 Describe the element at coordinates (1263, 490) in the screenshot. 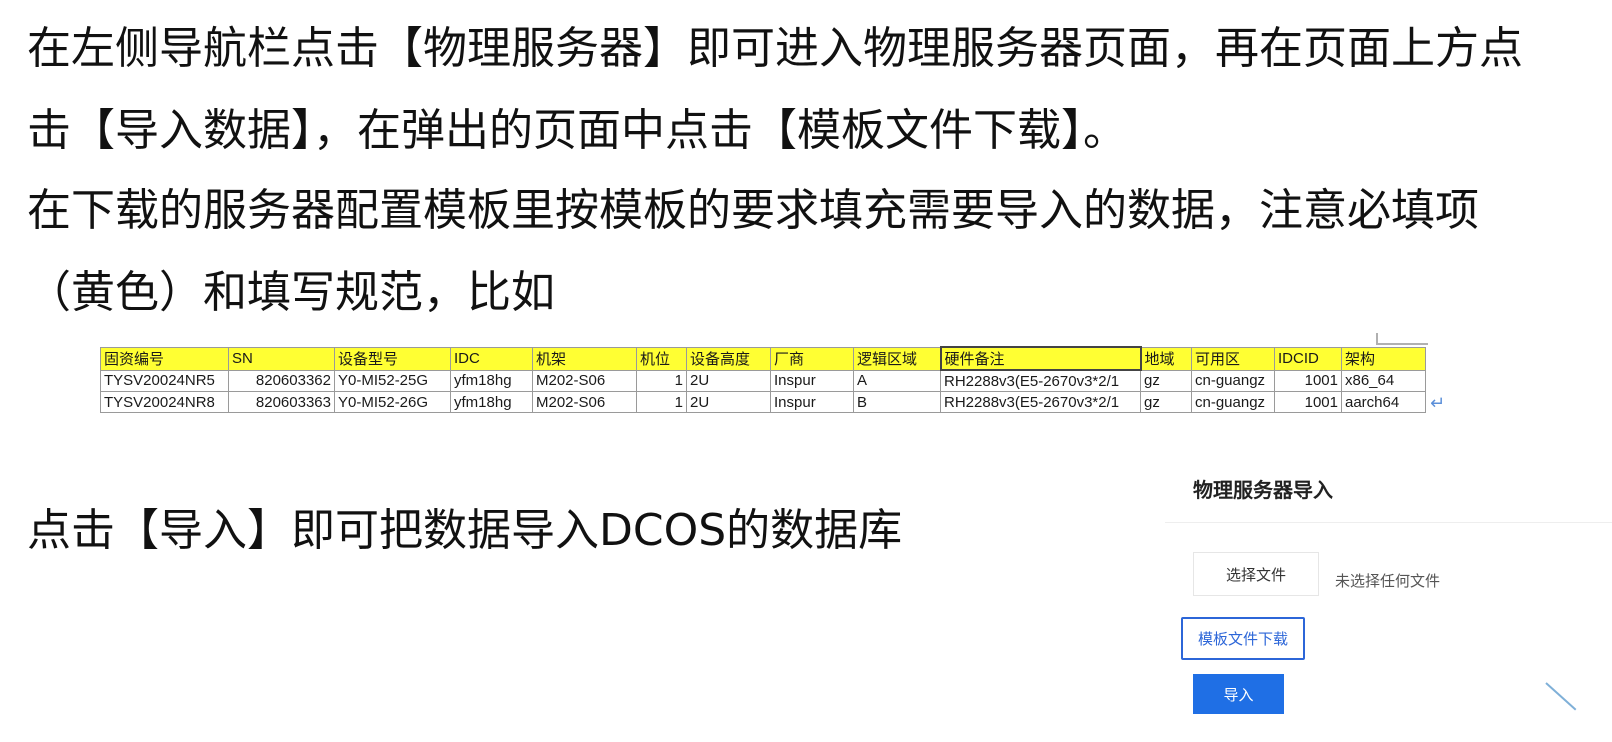

I see `dialog-title: 物理服务器导入` at that location.